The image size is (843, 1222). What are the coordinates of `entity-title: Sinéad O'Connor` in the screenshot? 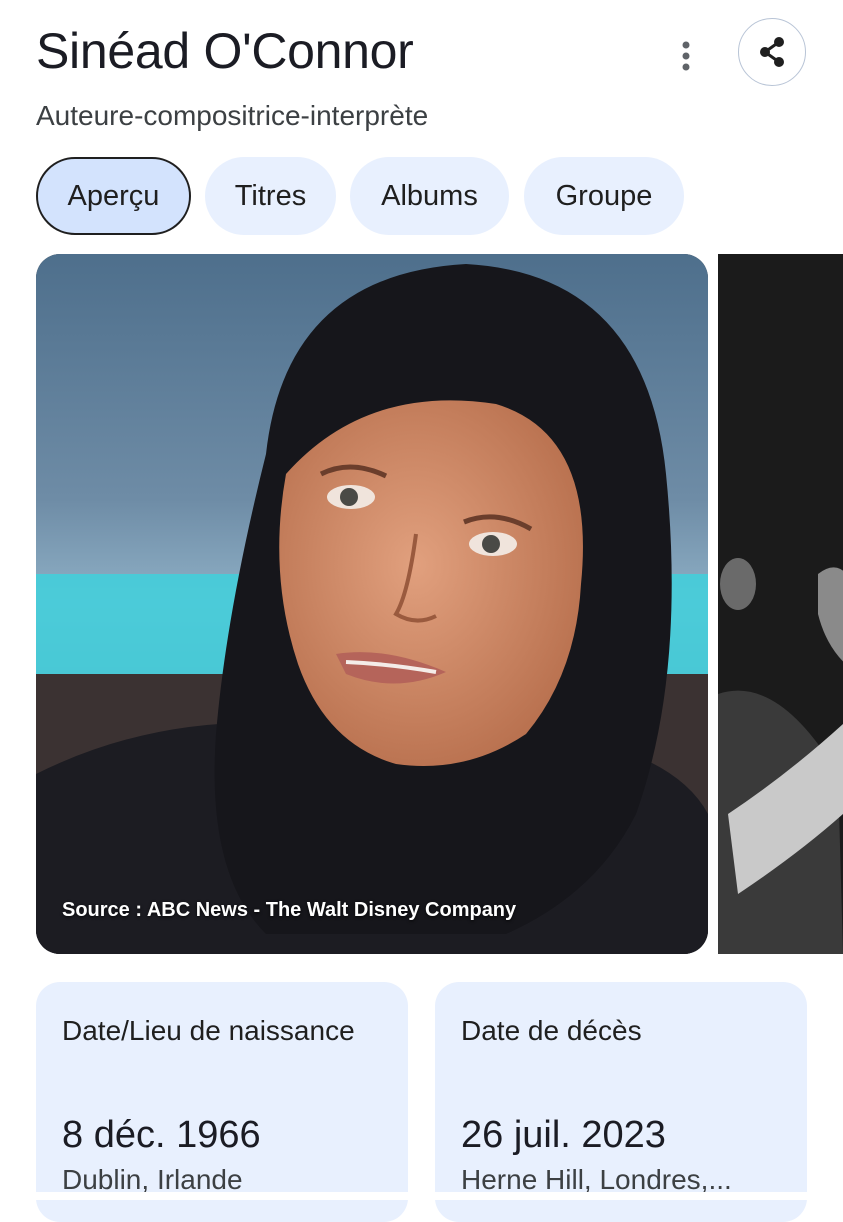 It's located at (225, 51).